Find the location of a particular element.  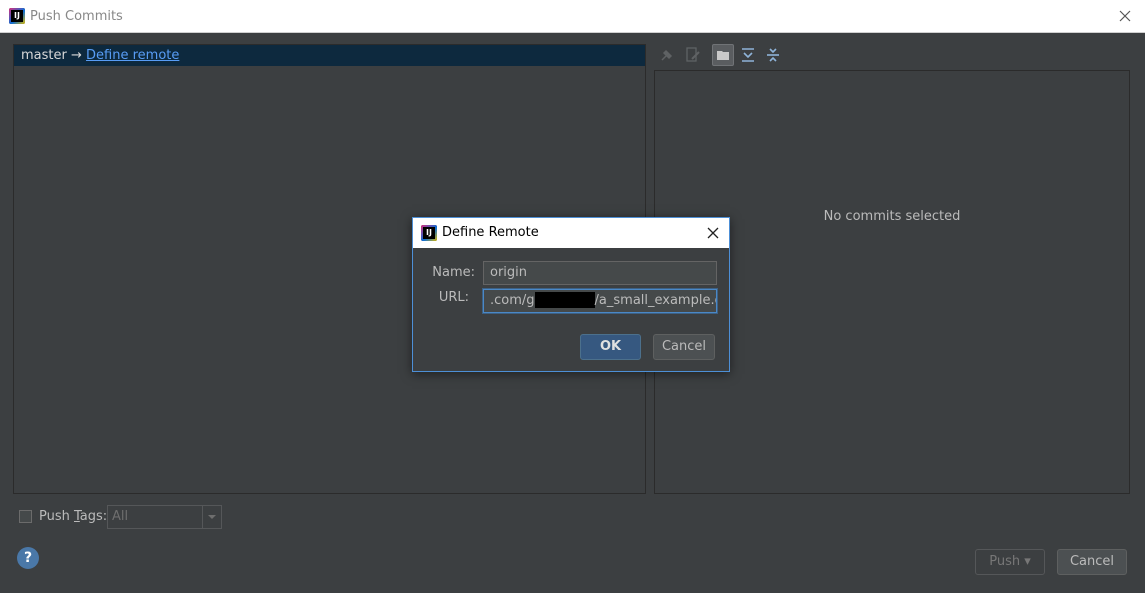

ok-button: OK is located at coordinates (610, 347).